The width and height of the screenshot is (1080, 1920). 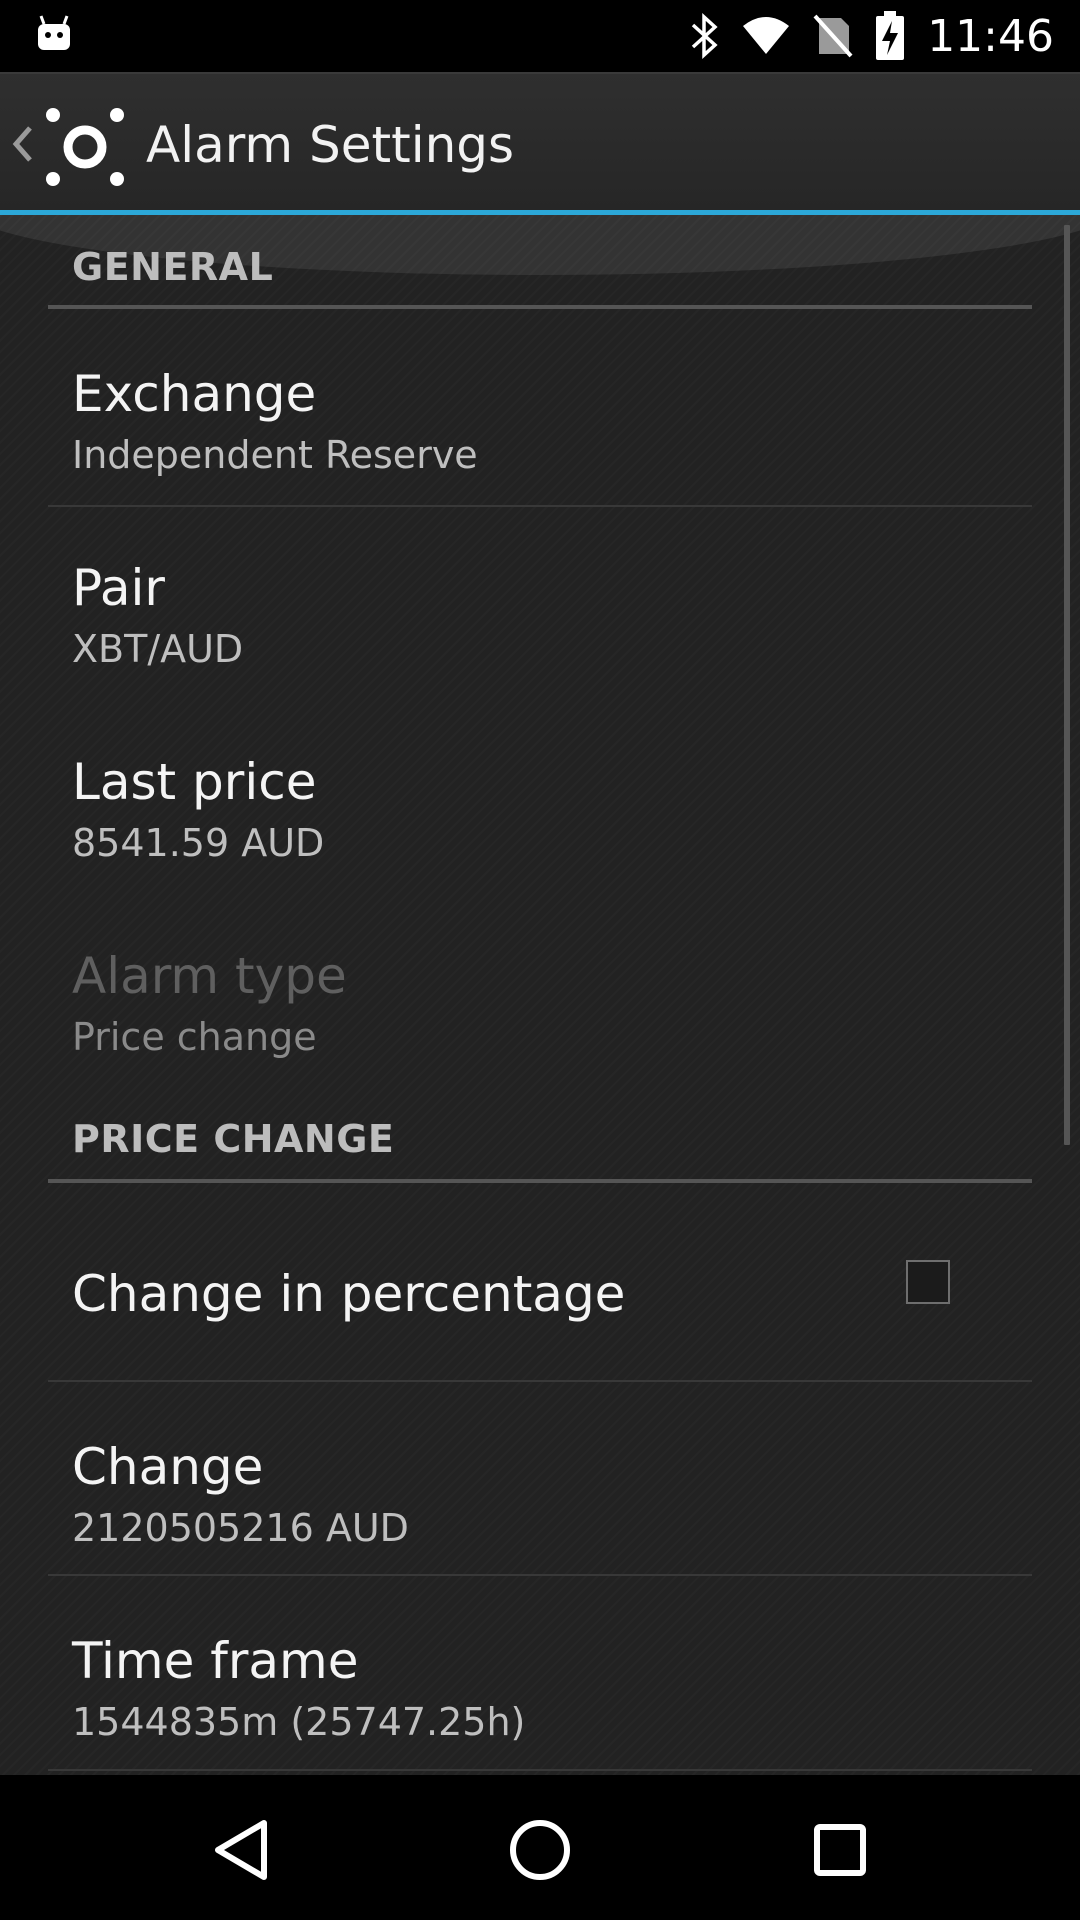 I want to click on app-logo-icon, so click(x=85, y=147).